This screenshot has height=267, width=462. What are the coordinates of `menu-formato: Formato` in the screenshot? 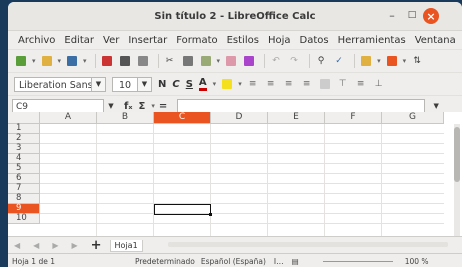 It's located at (196, 40).